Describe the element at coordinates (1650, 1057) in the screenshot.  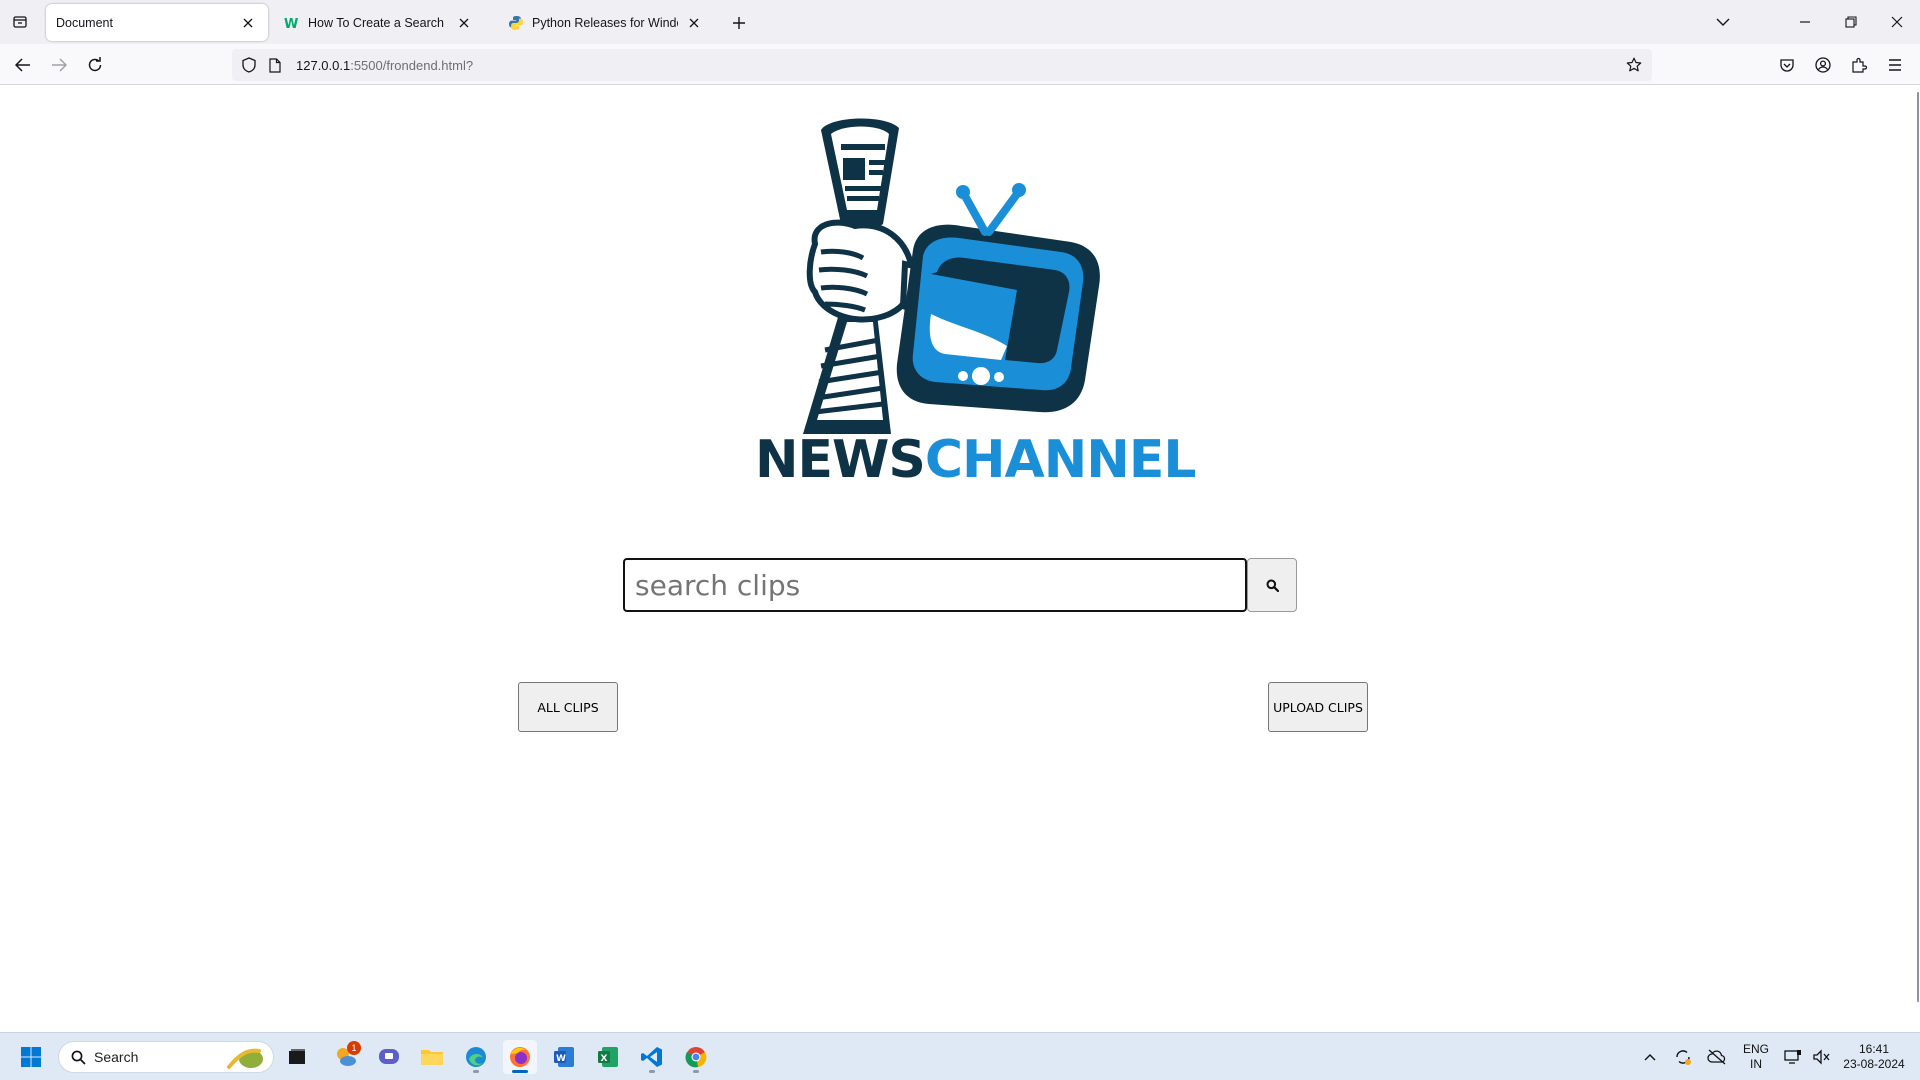
I see `show-hidden-icons-button` at that location.